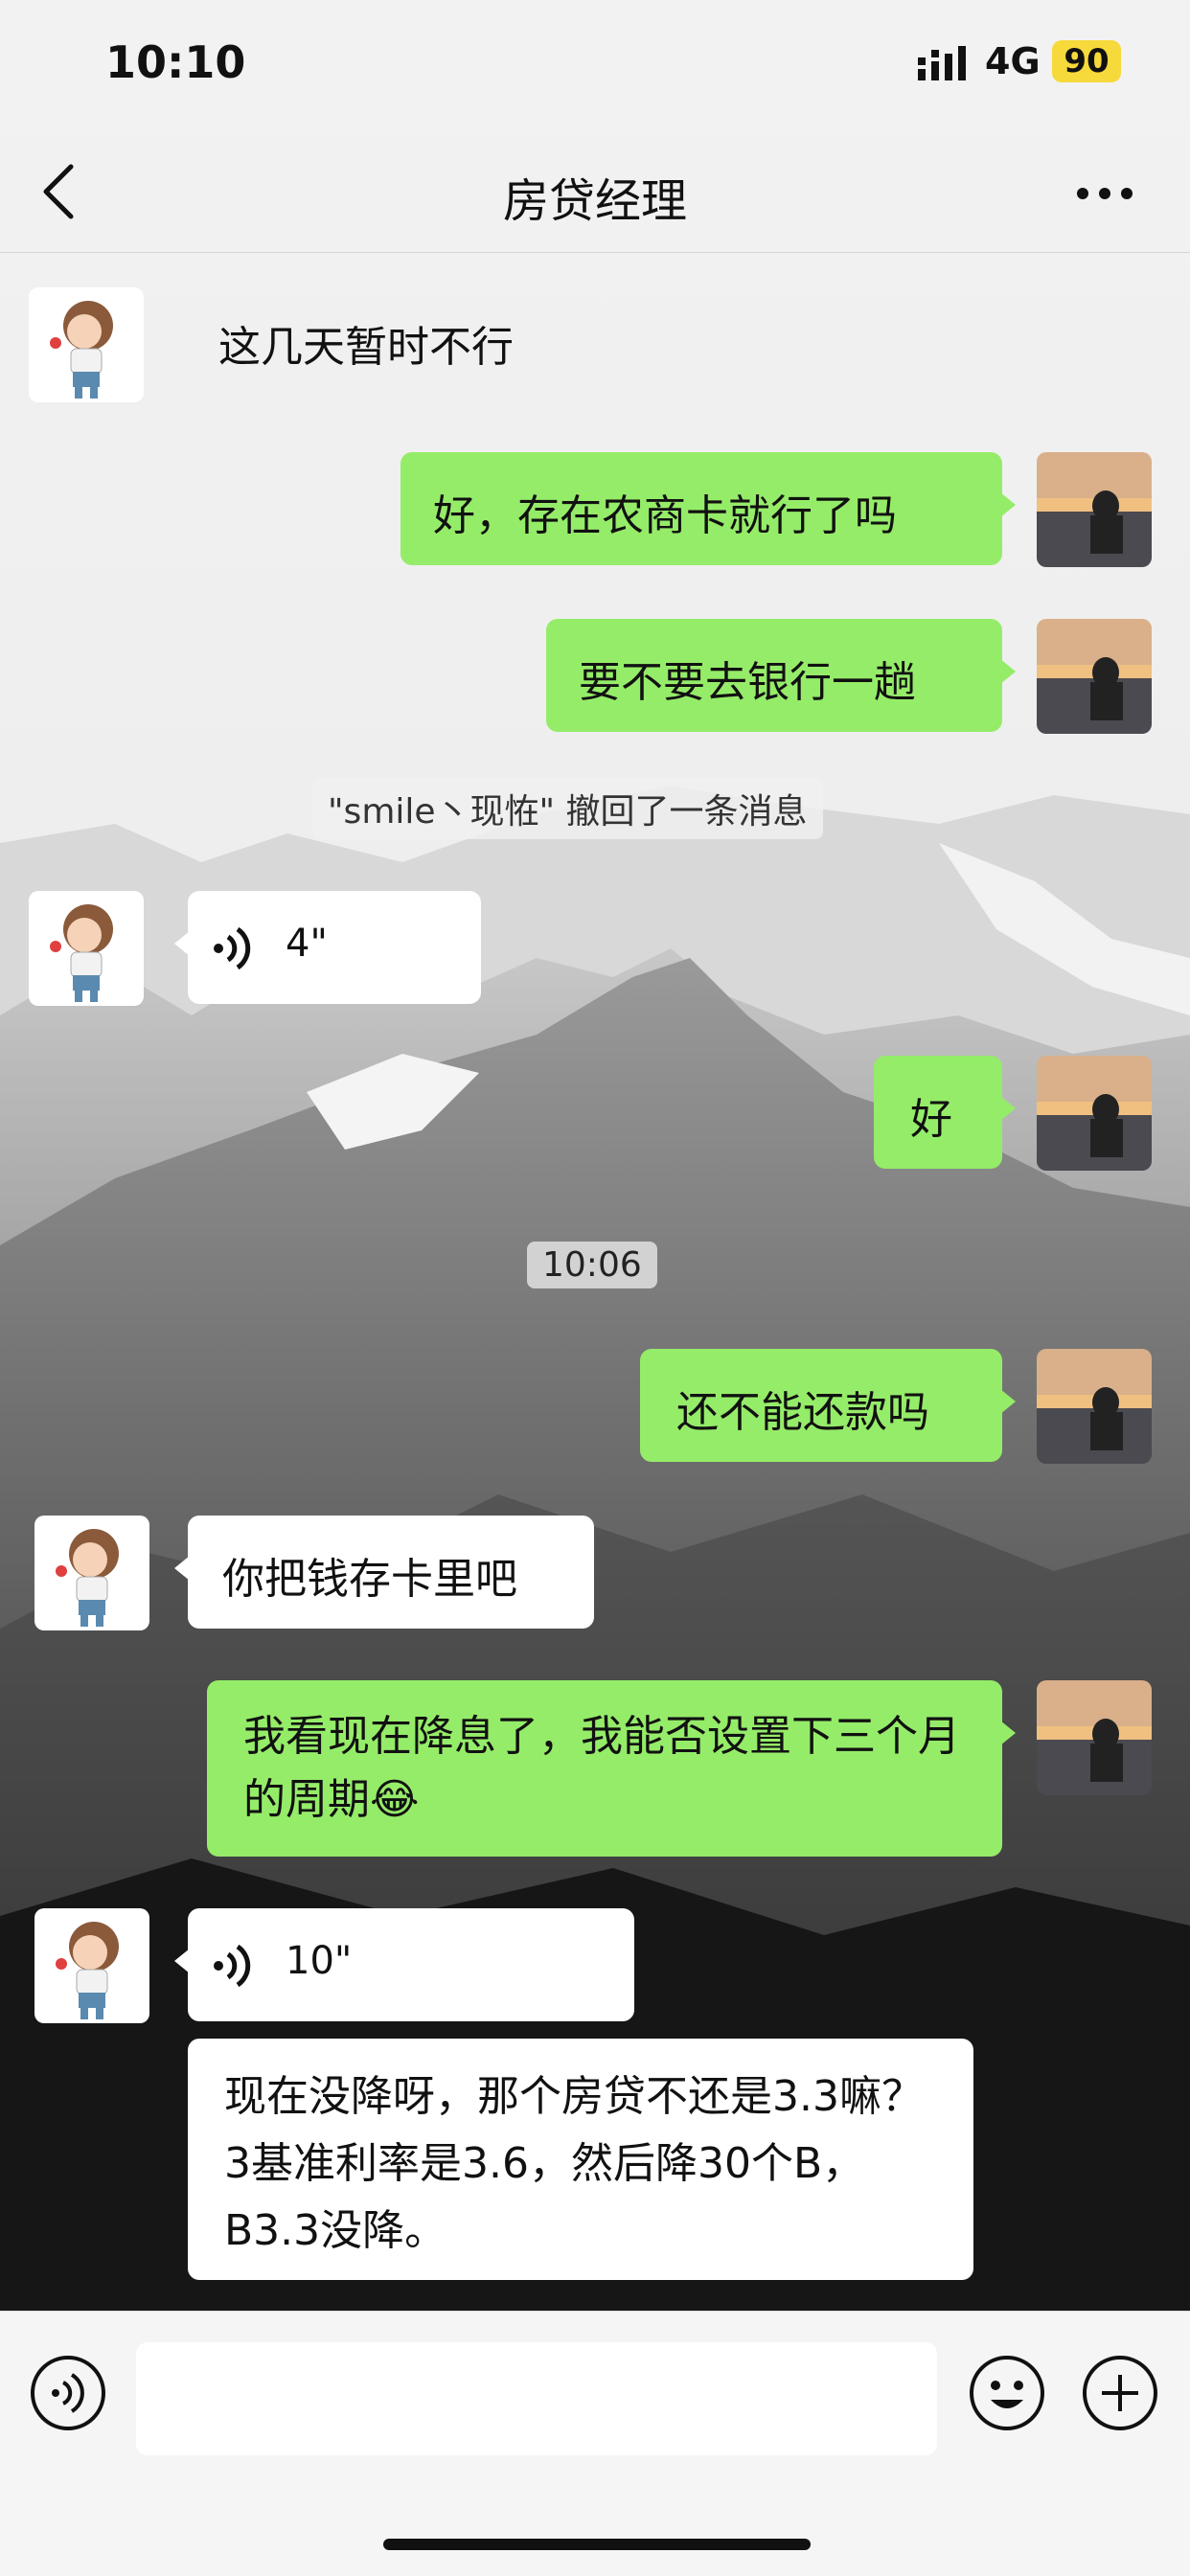  What do you see at coordinates (595, 67) in the screenshot?
I see `status-bar: 10:10 4G 90` at bounding box center [595, 67].